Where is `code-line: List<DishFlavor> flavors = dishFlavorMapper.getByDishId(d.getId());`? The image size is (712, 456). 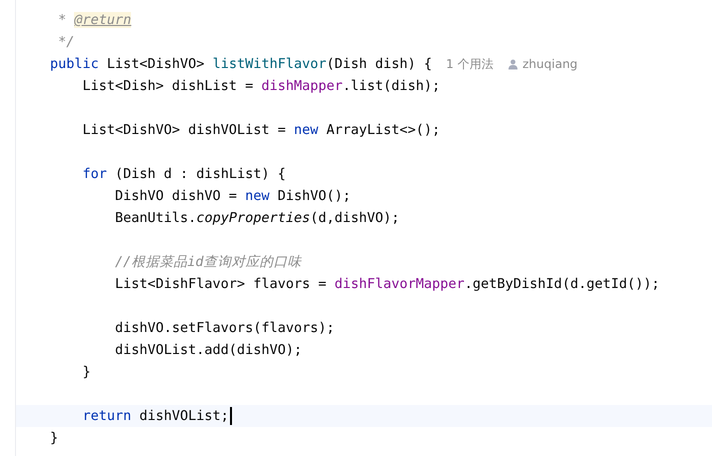 code-line: List<DishFlavor> flavors = dishFlavorMapper.getByDishId(d.getId()); is located at coordinates (387, 284).